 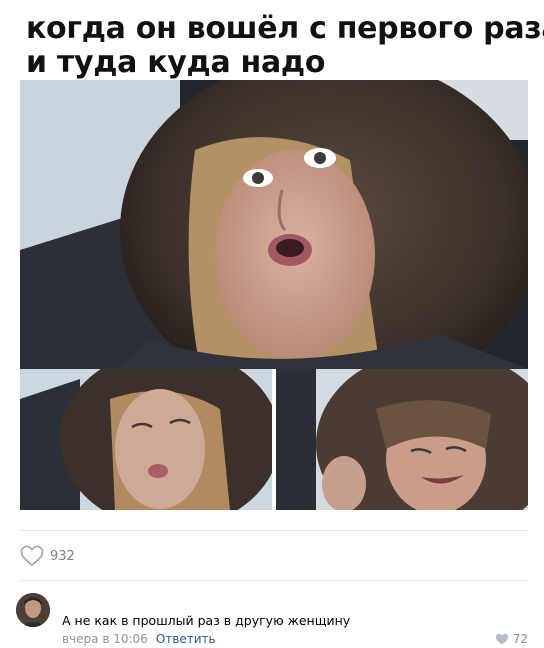 I want to click on heart-outline-icon, so click(x=32, y=556).